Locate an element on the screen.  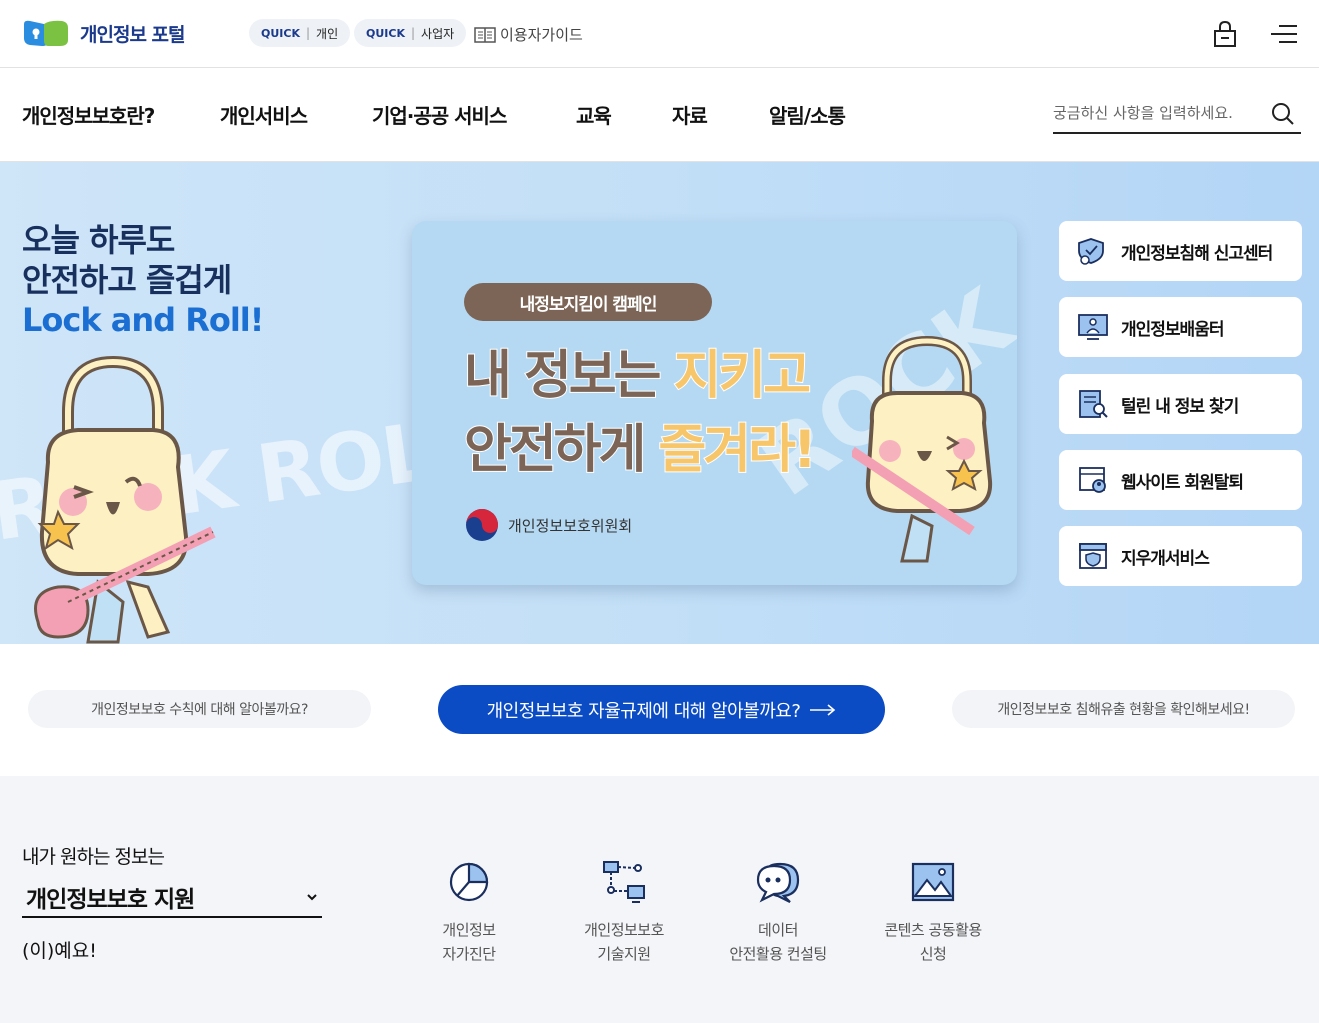
hero-title: 오늘 하루도 안전하고 즐겁게 Lock and Roll! is located at coordinates (143, 280).